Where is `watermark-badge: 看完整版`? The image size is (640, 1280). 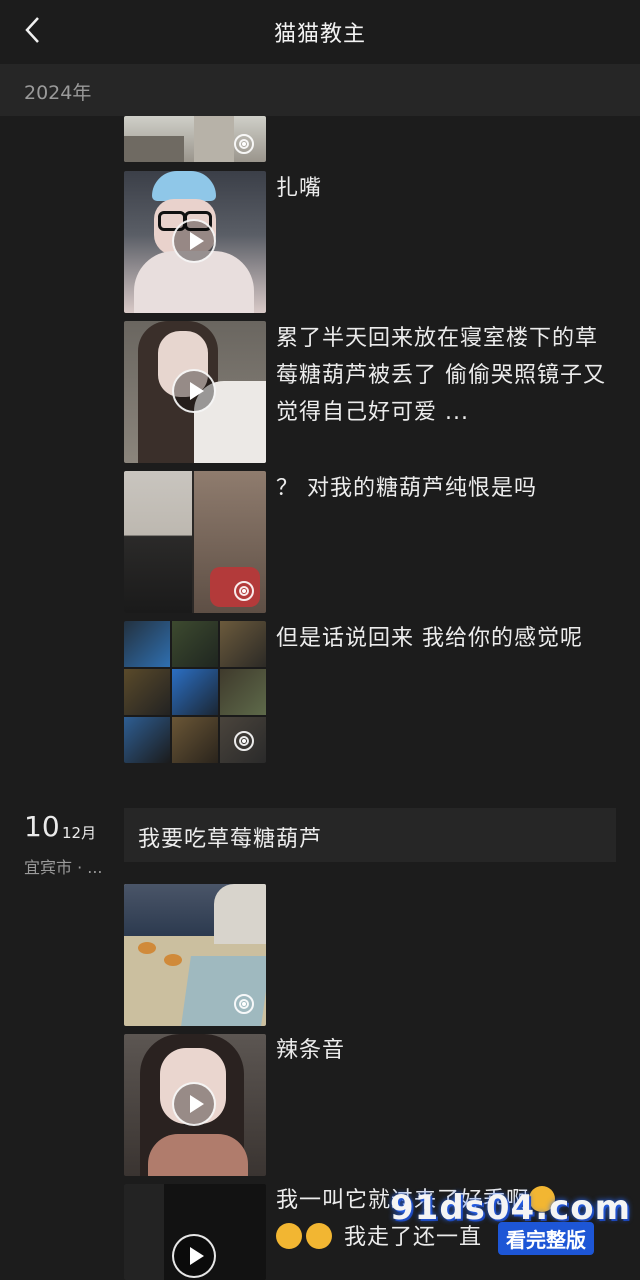
watermark-badge: 看完整版 is located at coordinates (546, 1238).